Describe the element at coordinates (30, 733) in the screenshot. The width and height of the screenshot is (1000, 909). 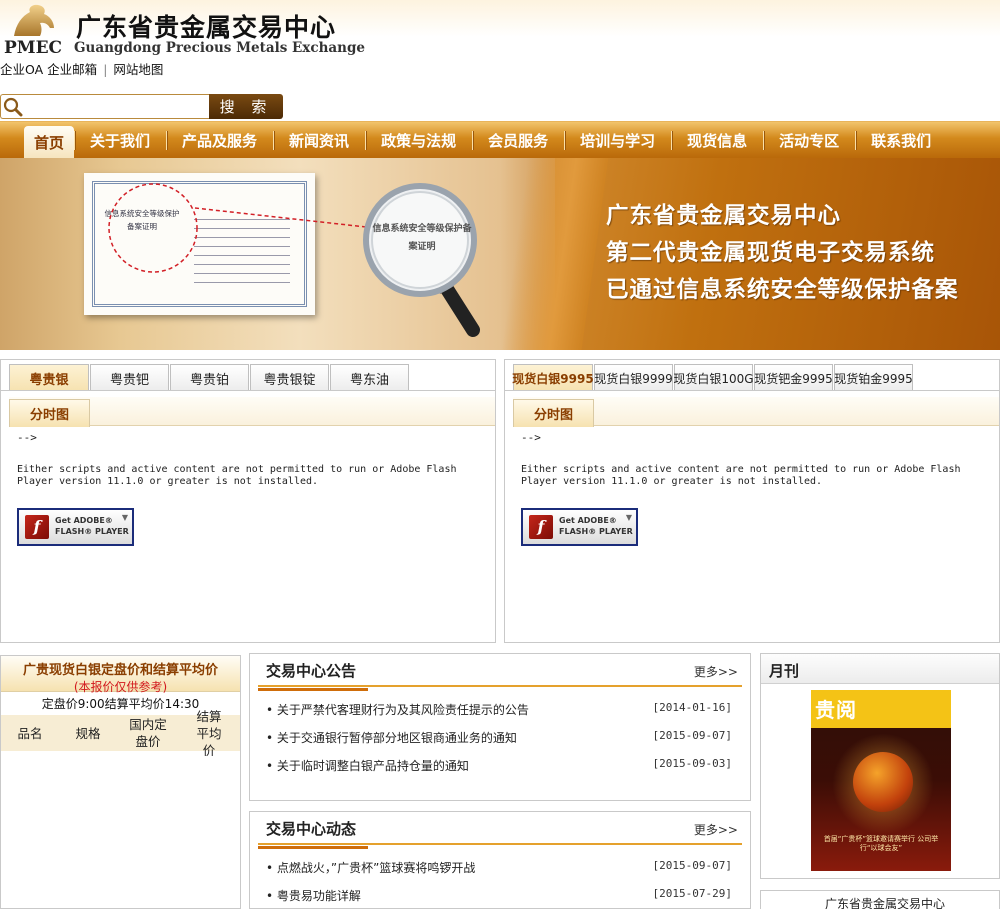
I see `column-product-name: 品名` at that location.